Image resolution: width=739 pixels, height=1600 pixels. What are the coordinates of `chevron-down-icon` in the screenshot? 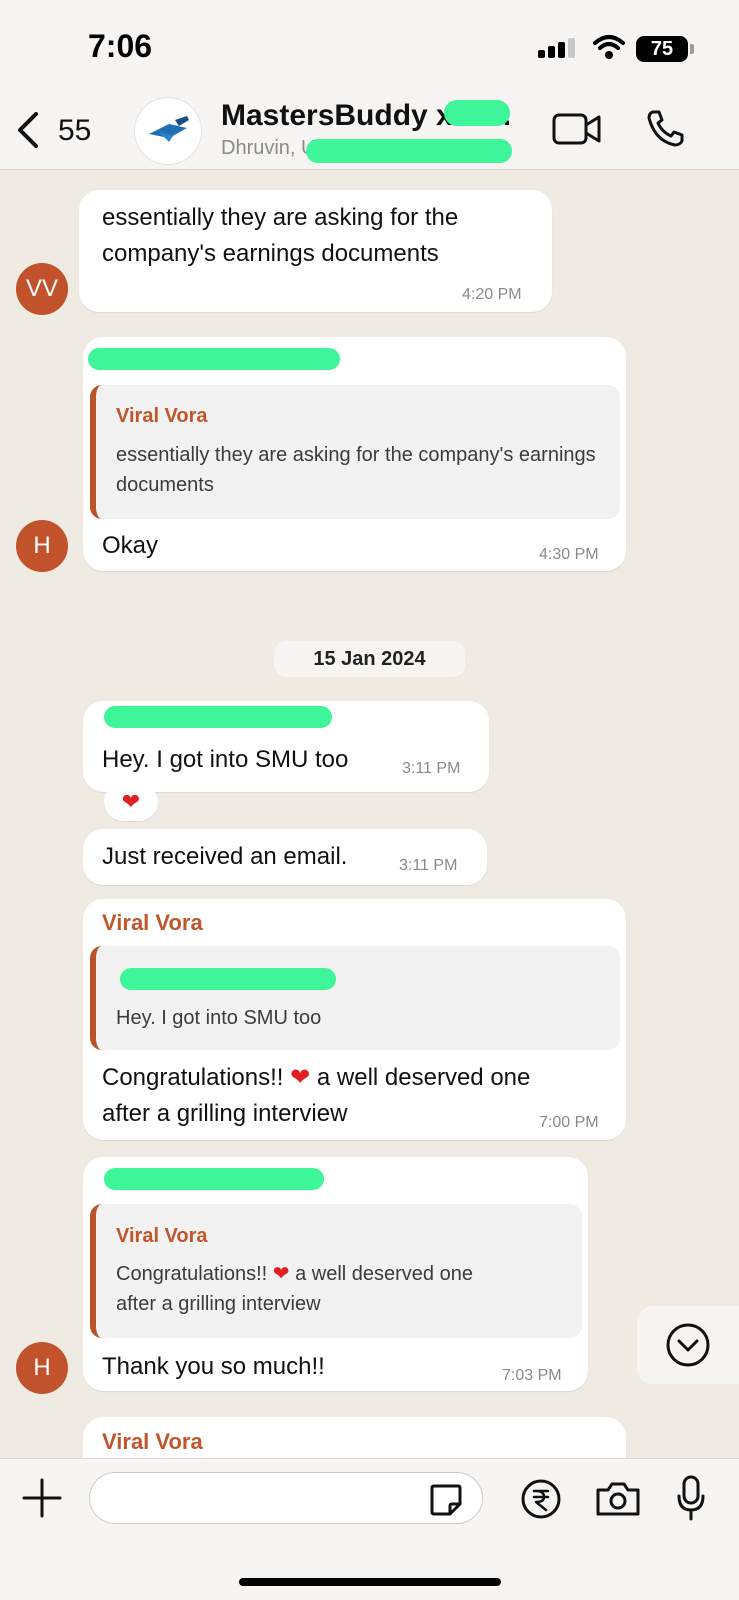 It's located at (688, 1345).